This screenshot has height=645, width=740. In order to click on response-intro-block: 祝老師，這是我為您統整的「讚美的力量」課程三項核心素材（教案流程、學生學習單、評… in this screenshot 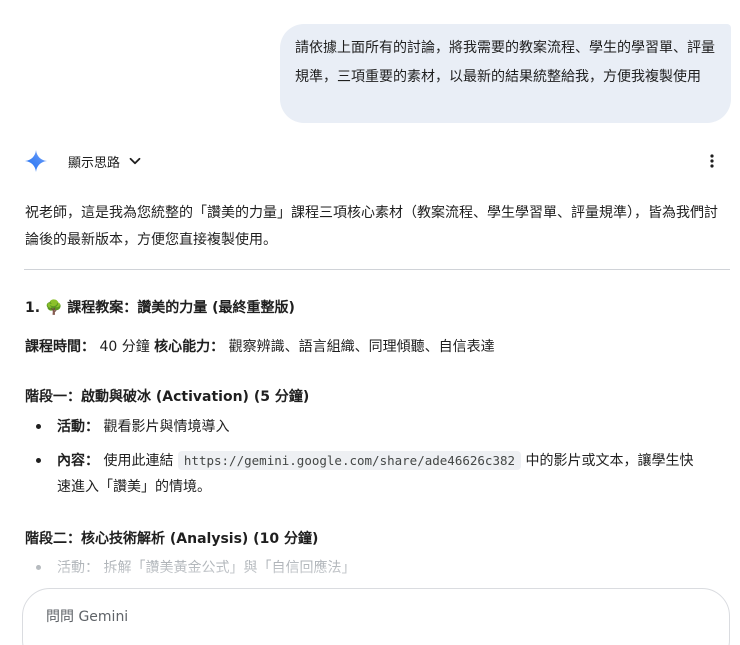, I will do `click(377, 227)`.